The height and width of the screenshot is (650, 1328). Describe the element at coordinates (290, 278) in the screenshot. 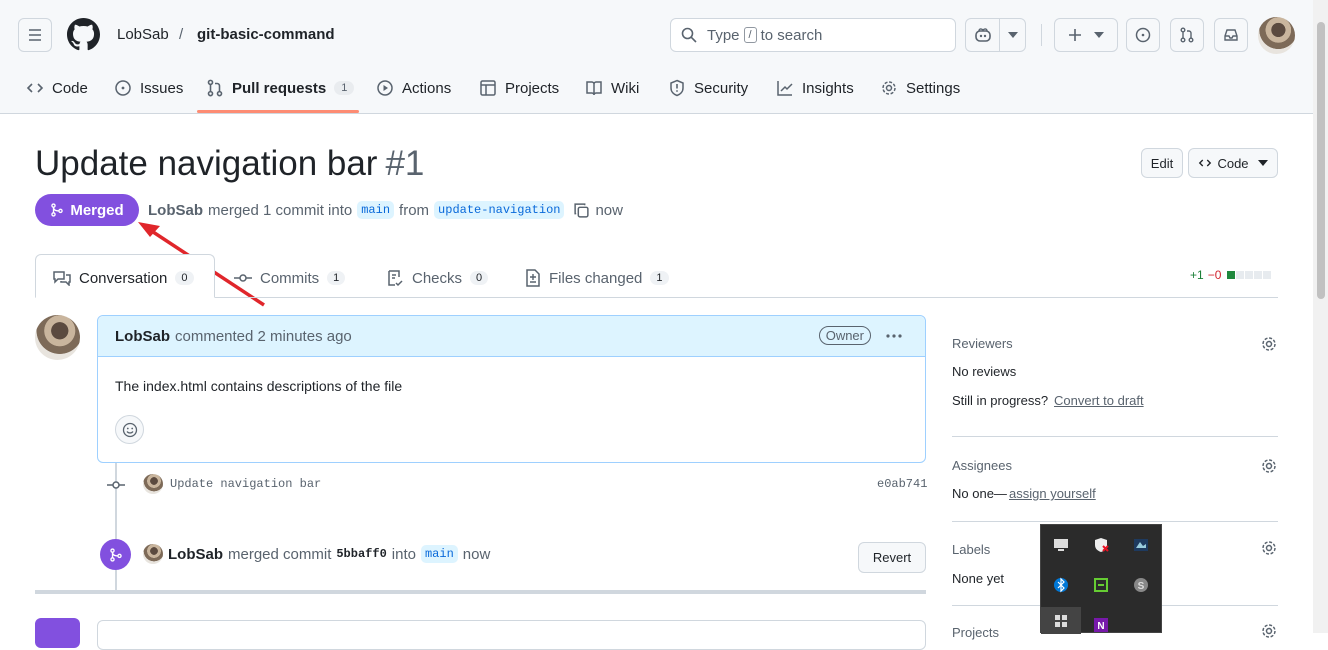

I see `tab-commits: Commits 1` at that location.